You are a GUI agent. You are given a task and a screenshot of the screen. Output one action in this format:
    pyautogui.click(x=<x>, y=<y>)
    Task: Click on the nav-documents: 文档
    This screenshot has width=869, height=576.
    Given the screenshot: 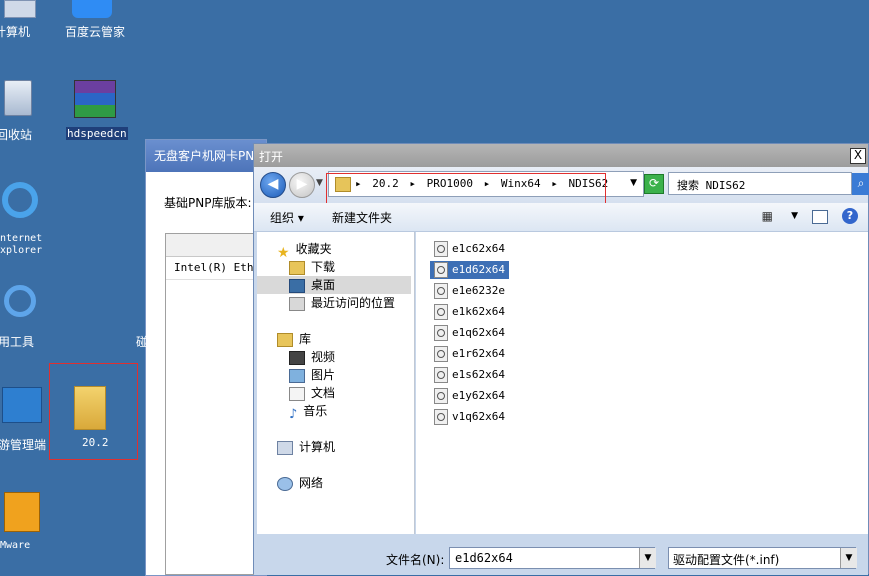 What is the action you would take?
    pyautogui.click(x=312, y=393)
    